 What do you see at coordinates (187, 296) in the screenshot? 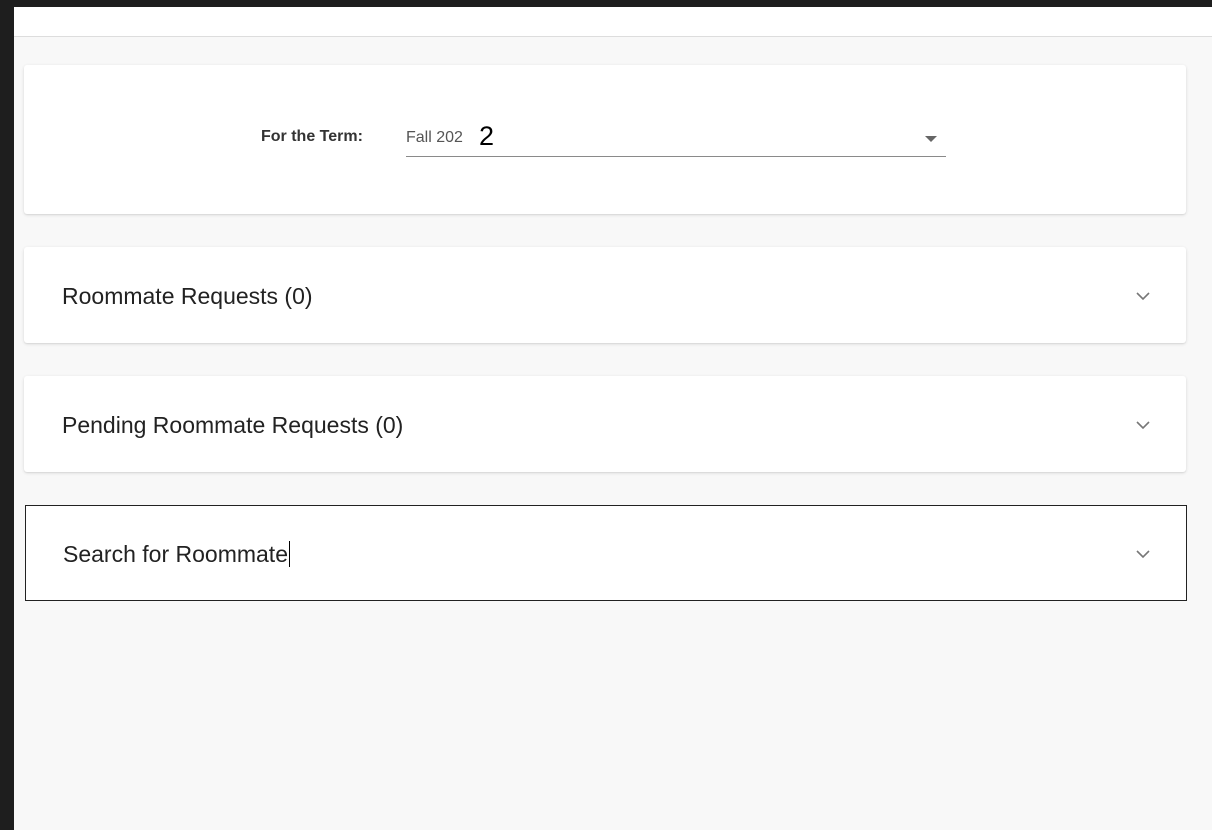
I see `roommate-requests-title: Roommate Requests (0)` at bounding box center [187, 296].